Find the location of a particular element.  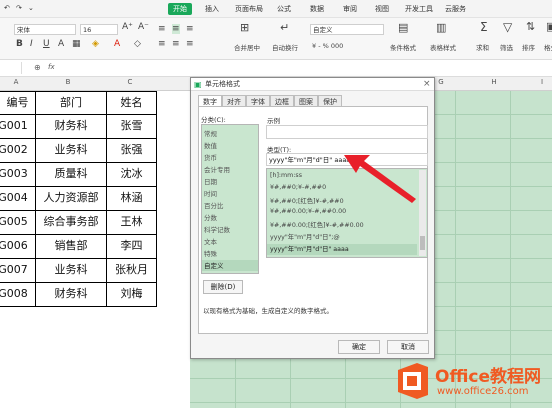

merge-center-icon: ⊞ is located at coordinates (244, 27).